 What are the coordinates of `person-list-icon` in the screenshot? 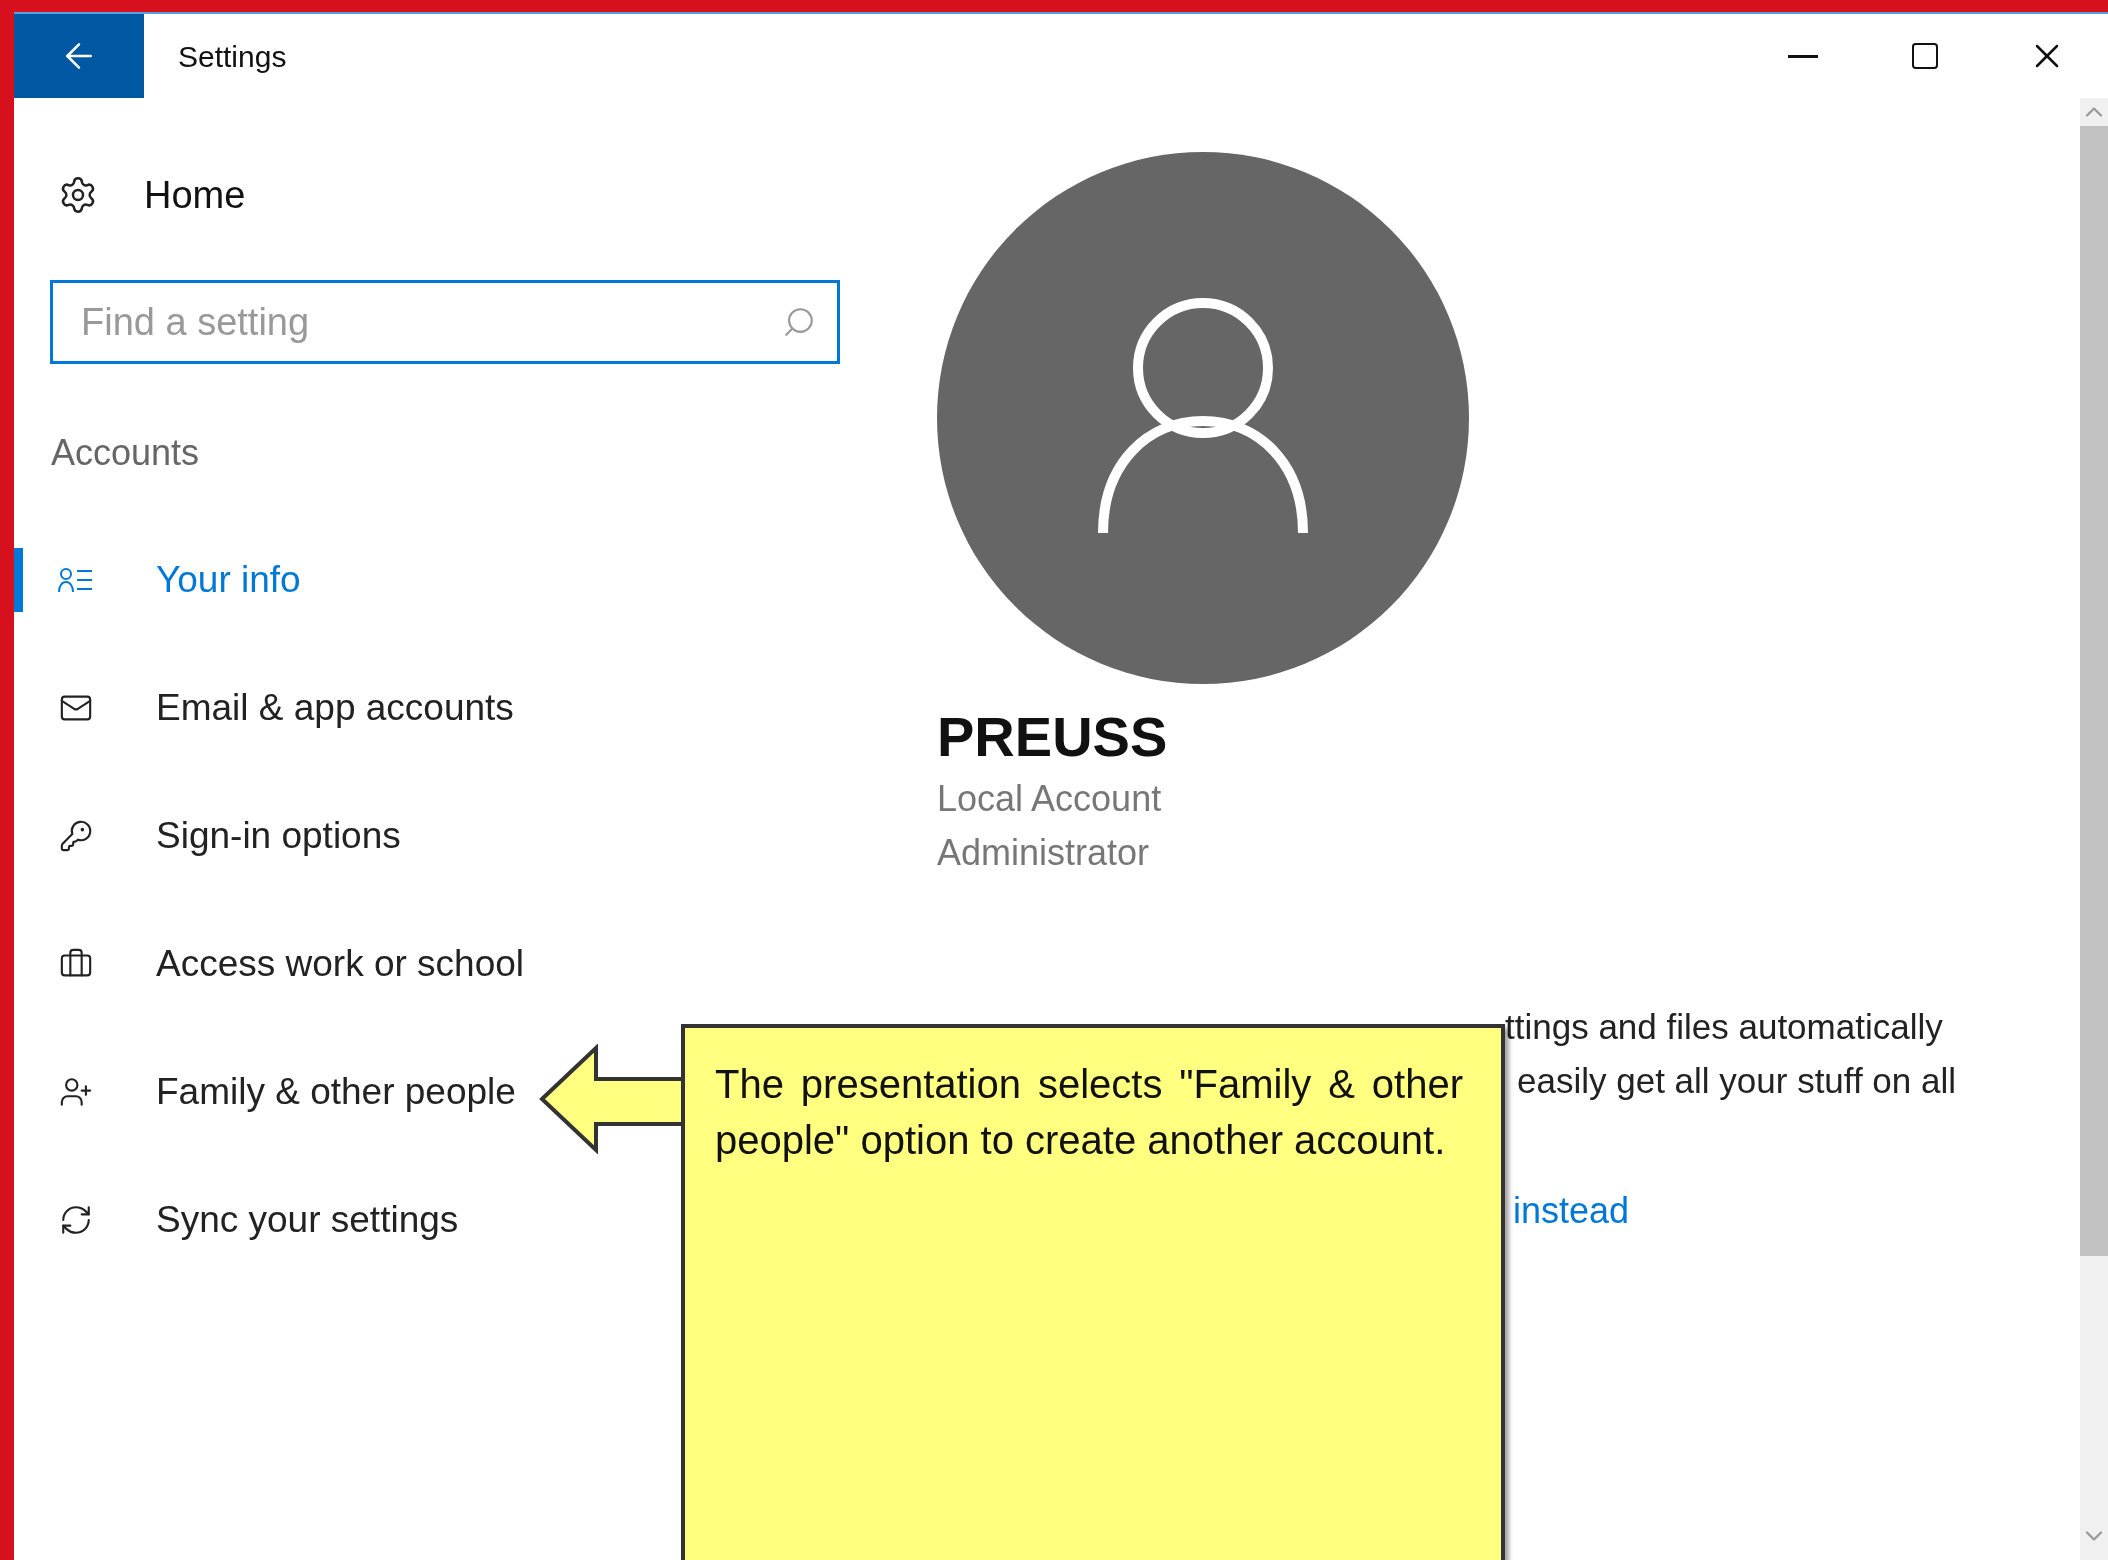 It's located at (76, 580).